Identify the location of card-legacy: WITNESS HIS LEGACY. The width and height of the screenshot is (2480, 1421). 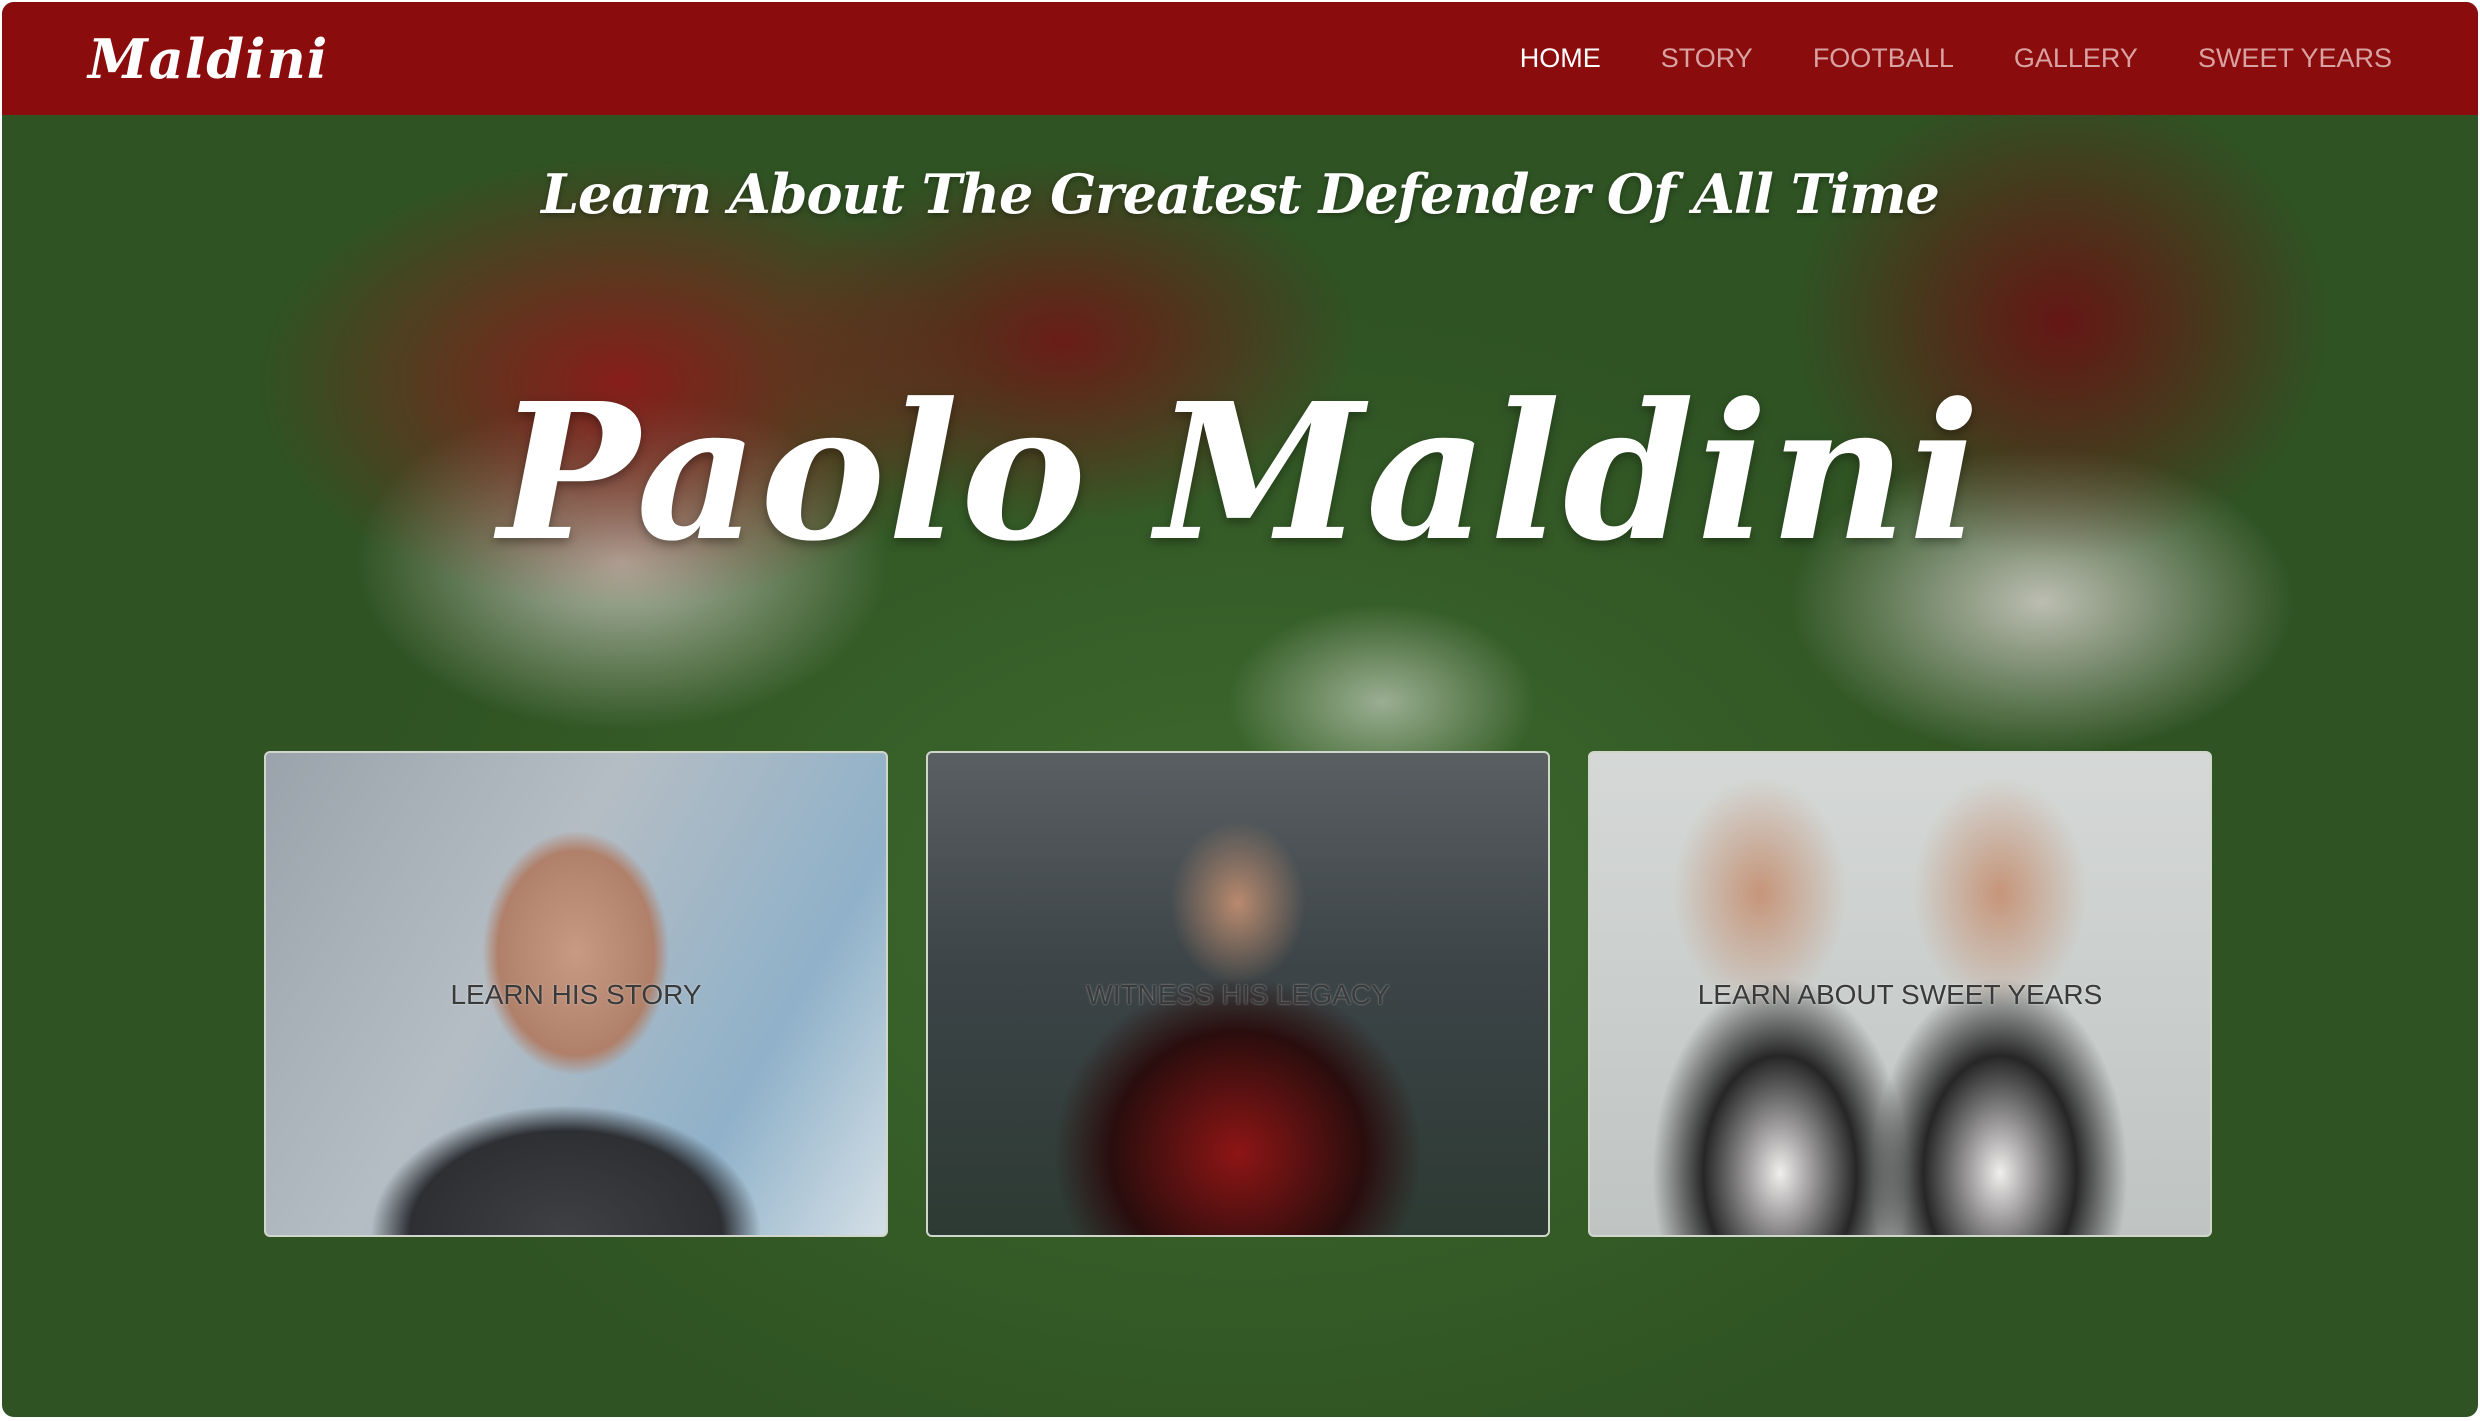
(1238, 994).